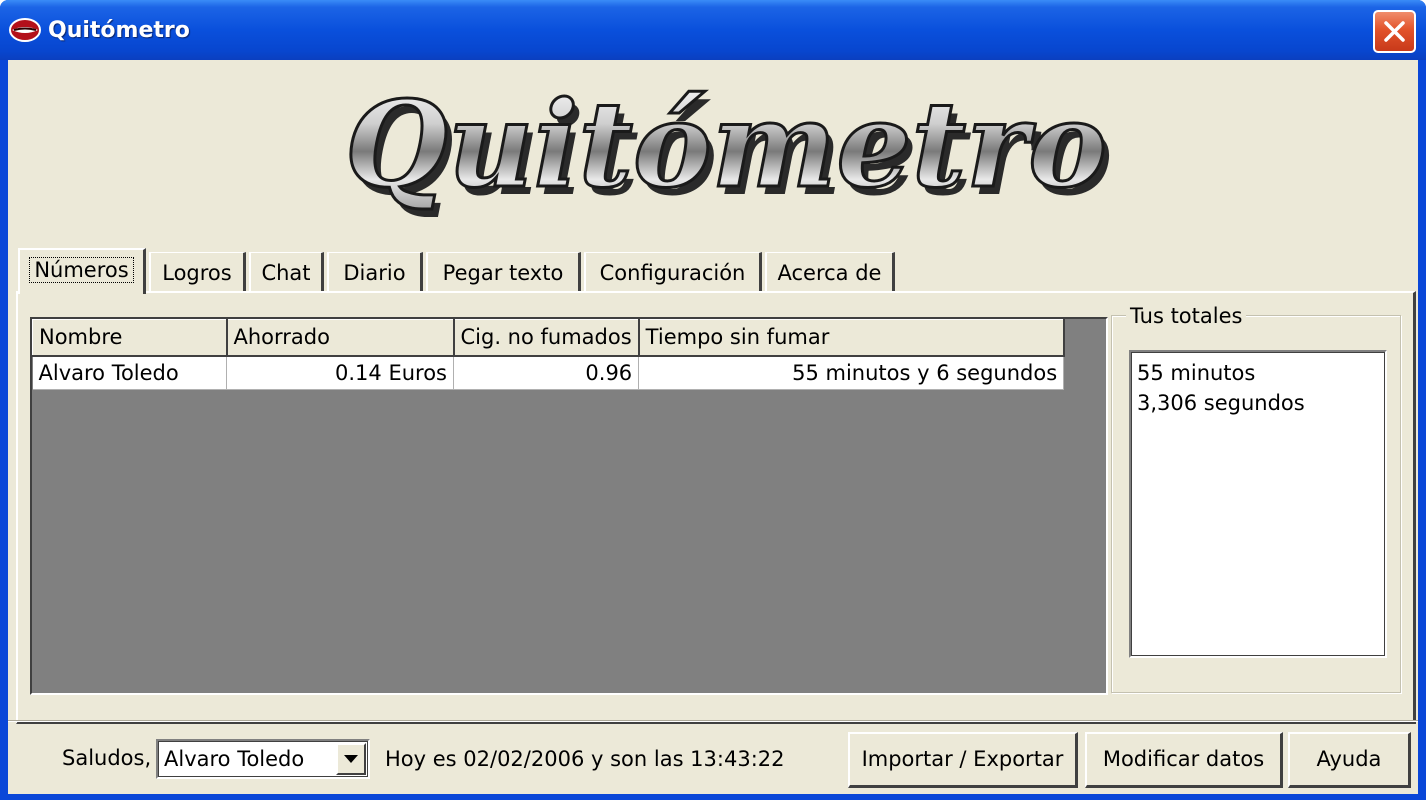  I want to click on column-header-cigarrillos: Cig. no fumados, so click(546, 338).